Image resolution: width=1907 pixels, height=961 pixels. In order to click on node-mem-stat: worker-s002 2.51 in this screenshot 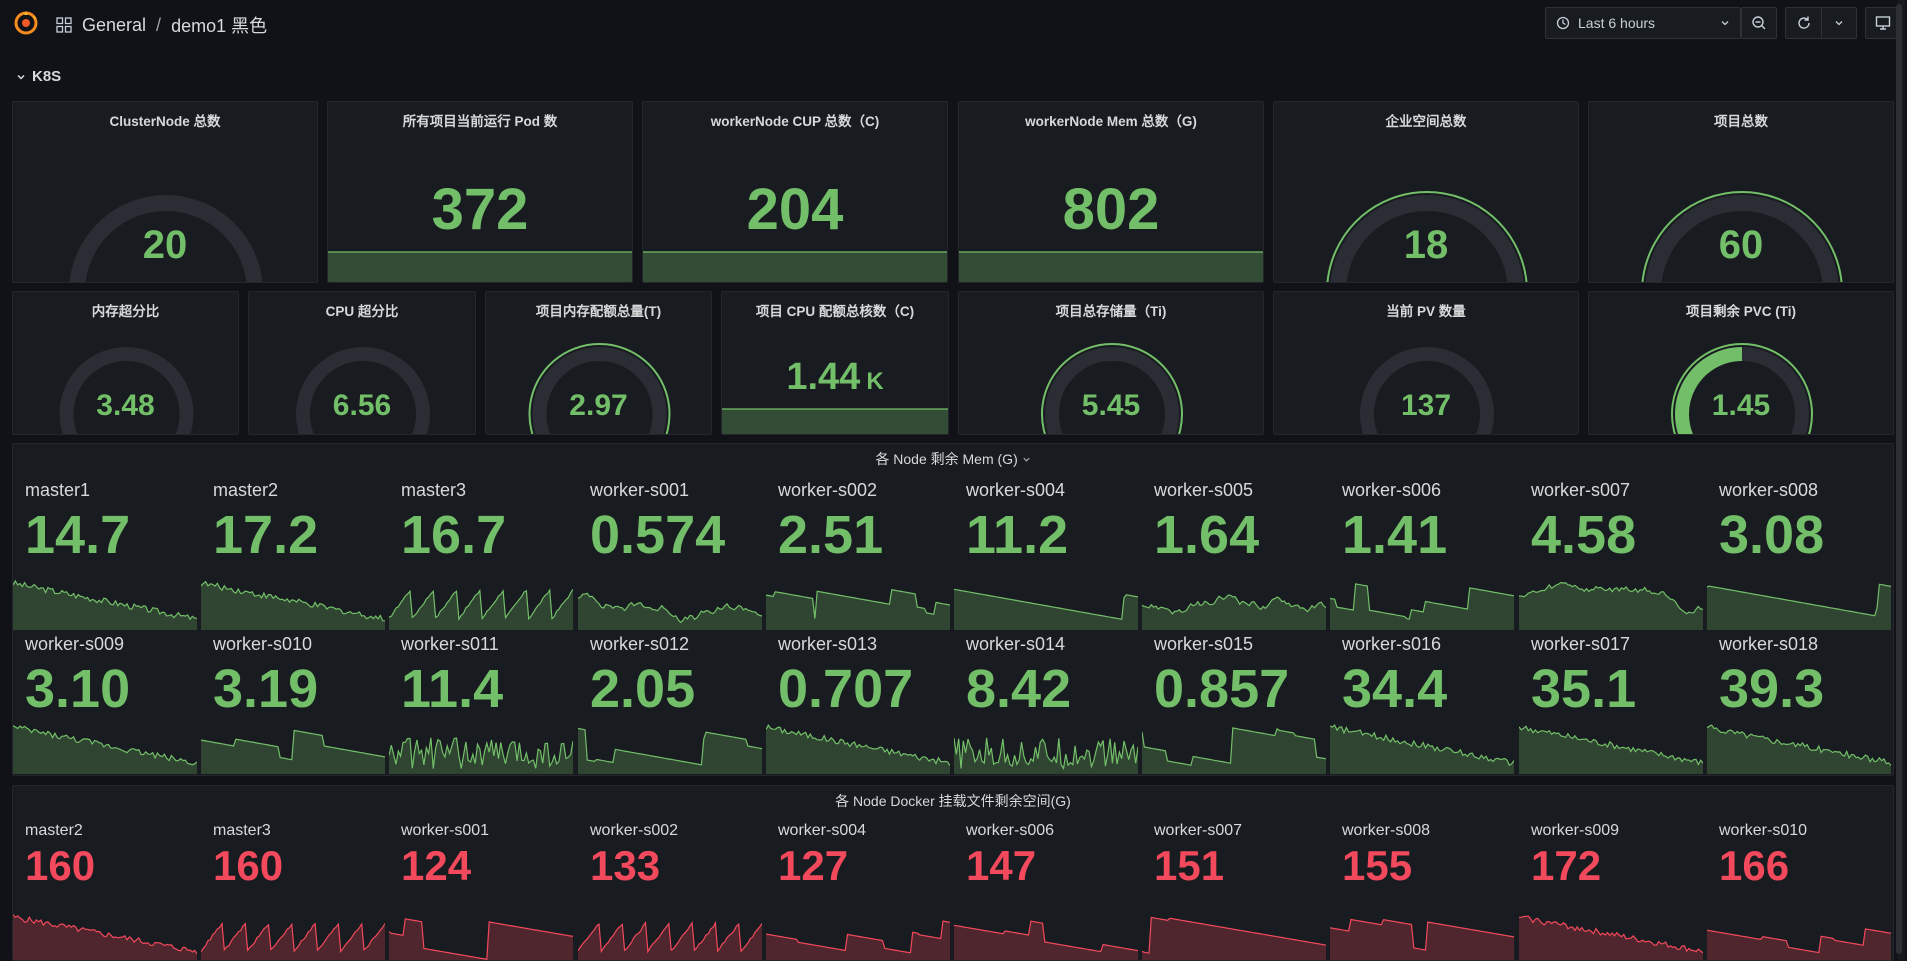, I will do `click(858, 555)`.